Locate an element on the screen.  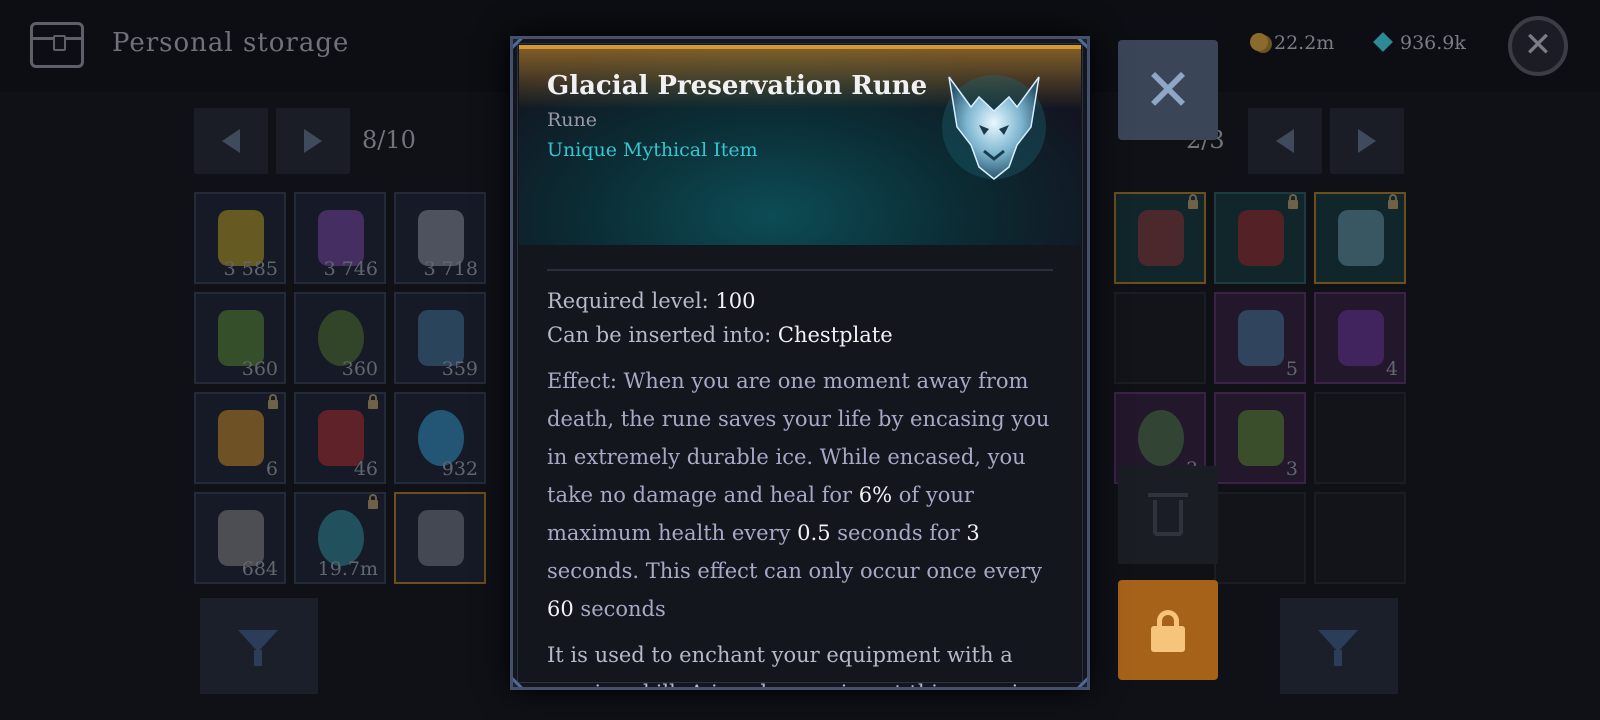
item-type: Rune is located at coordinates (572, 120).